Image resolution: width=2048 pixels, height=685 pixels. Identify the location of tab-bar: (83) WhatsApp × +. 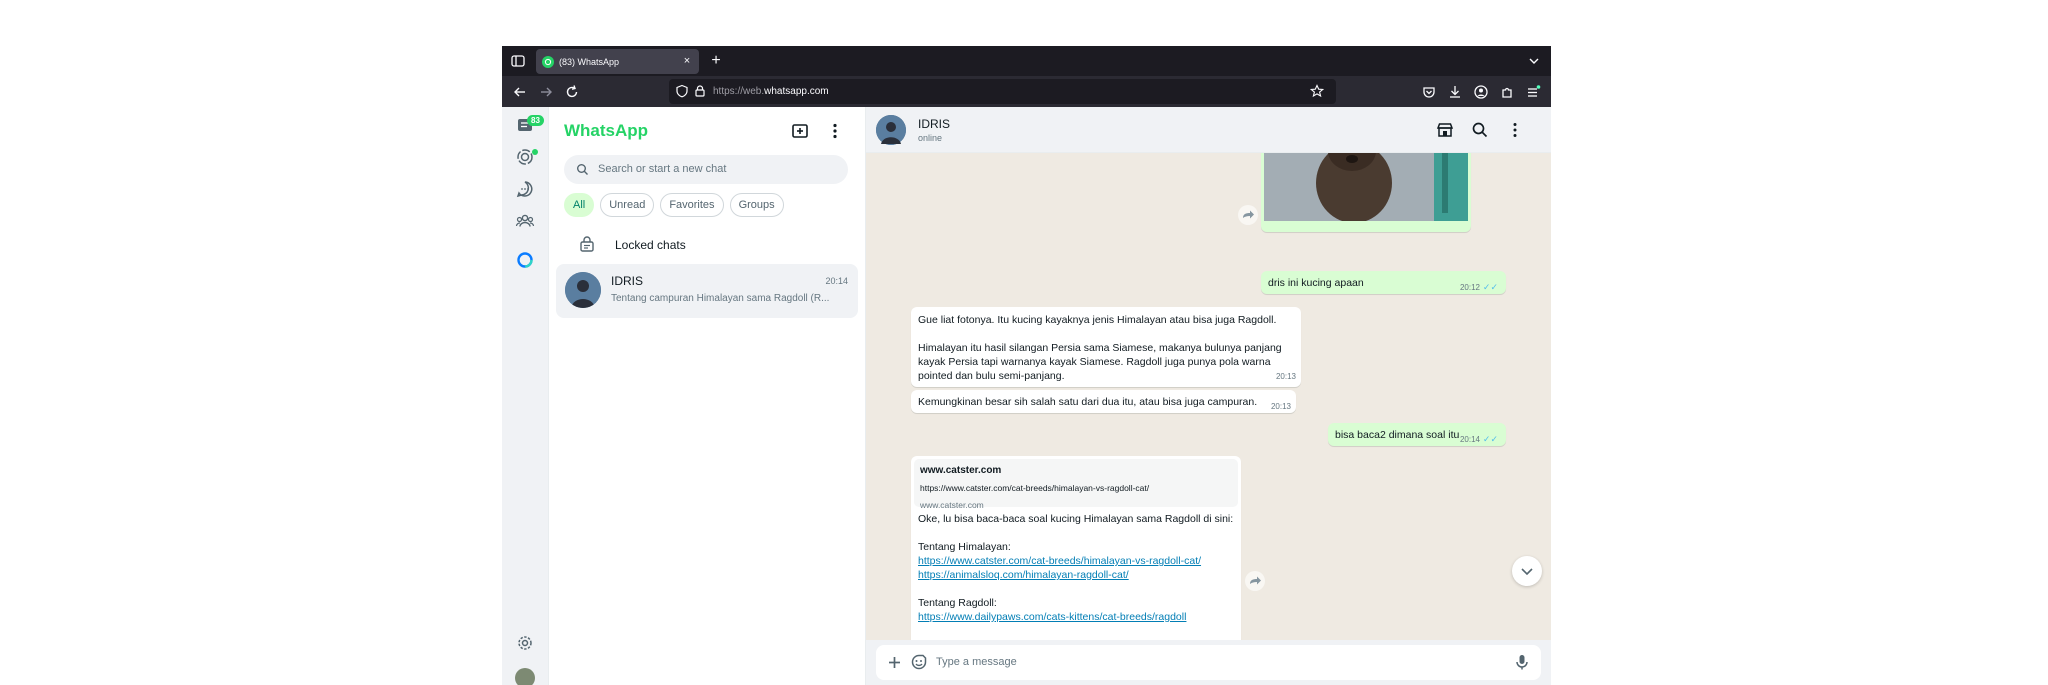
(1026, 61).